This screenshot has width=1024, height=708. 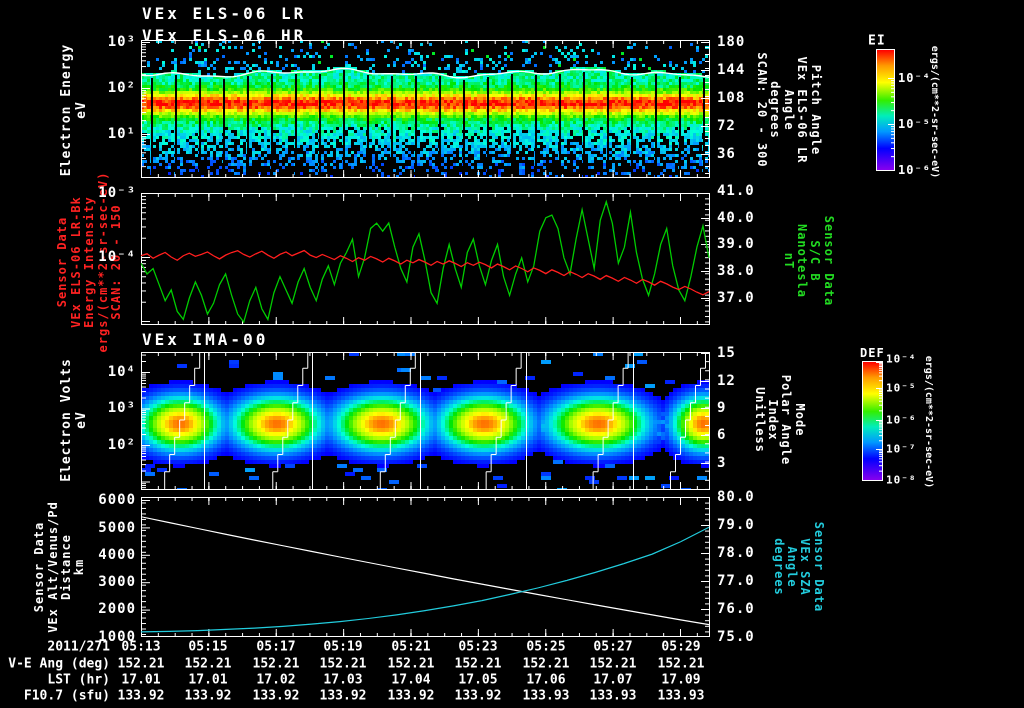 What do you see at coordinates (736, 497) in the screenshot?
I see `sza-deg-tick: 80.0` at bounding box center [736, 497].